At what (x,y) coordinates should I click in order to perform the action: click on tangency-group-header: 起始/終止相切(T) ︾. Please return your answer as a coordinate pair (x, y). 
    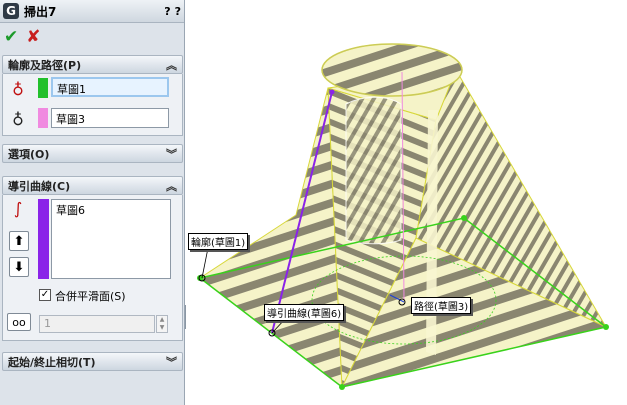
    Looking at the image, I should click on (92, 361).